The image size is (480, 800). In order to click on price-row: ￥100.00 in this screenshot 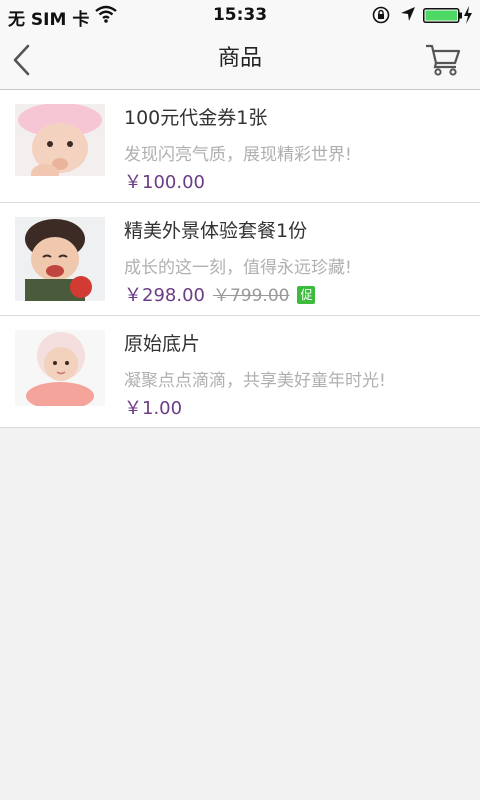, I will do `click(164, 181)`.